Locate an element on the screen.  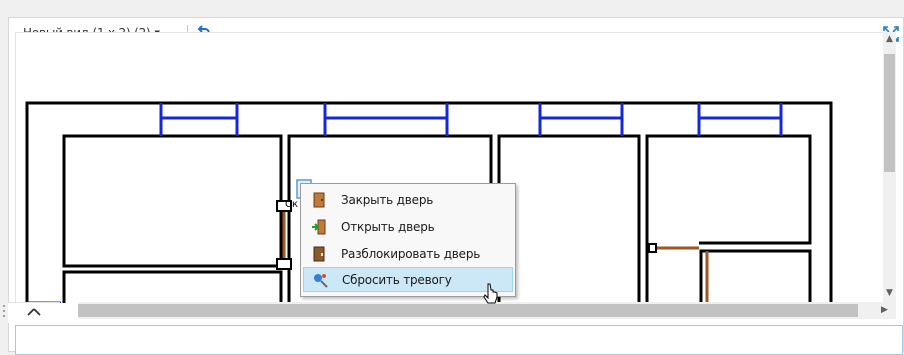
menu-item-label: Открыть дверь is located at coordinates (388, 226).